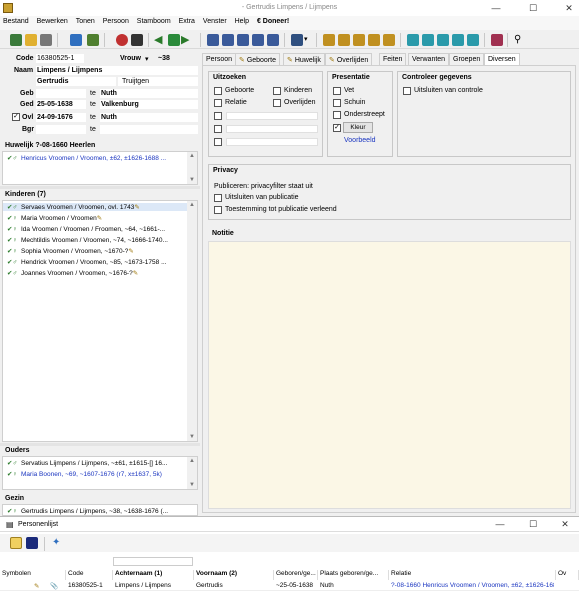 This screenshot has height=600, width=579. I want to click on menu-persoon: Persoon, so click(116, 20).